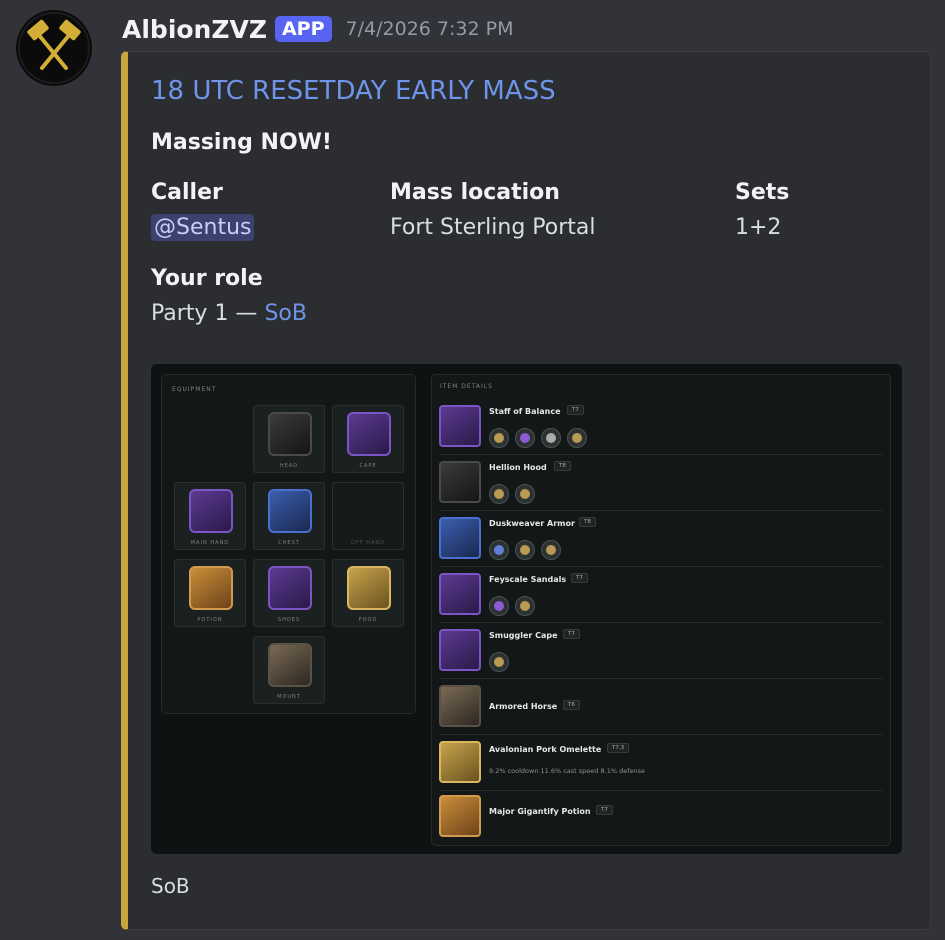  What do you see at coordinates (661, 652) in the screenshot?
I see `item-row: Smuggler Cape T7` at bounding box center [661, 652].